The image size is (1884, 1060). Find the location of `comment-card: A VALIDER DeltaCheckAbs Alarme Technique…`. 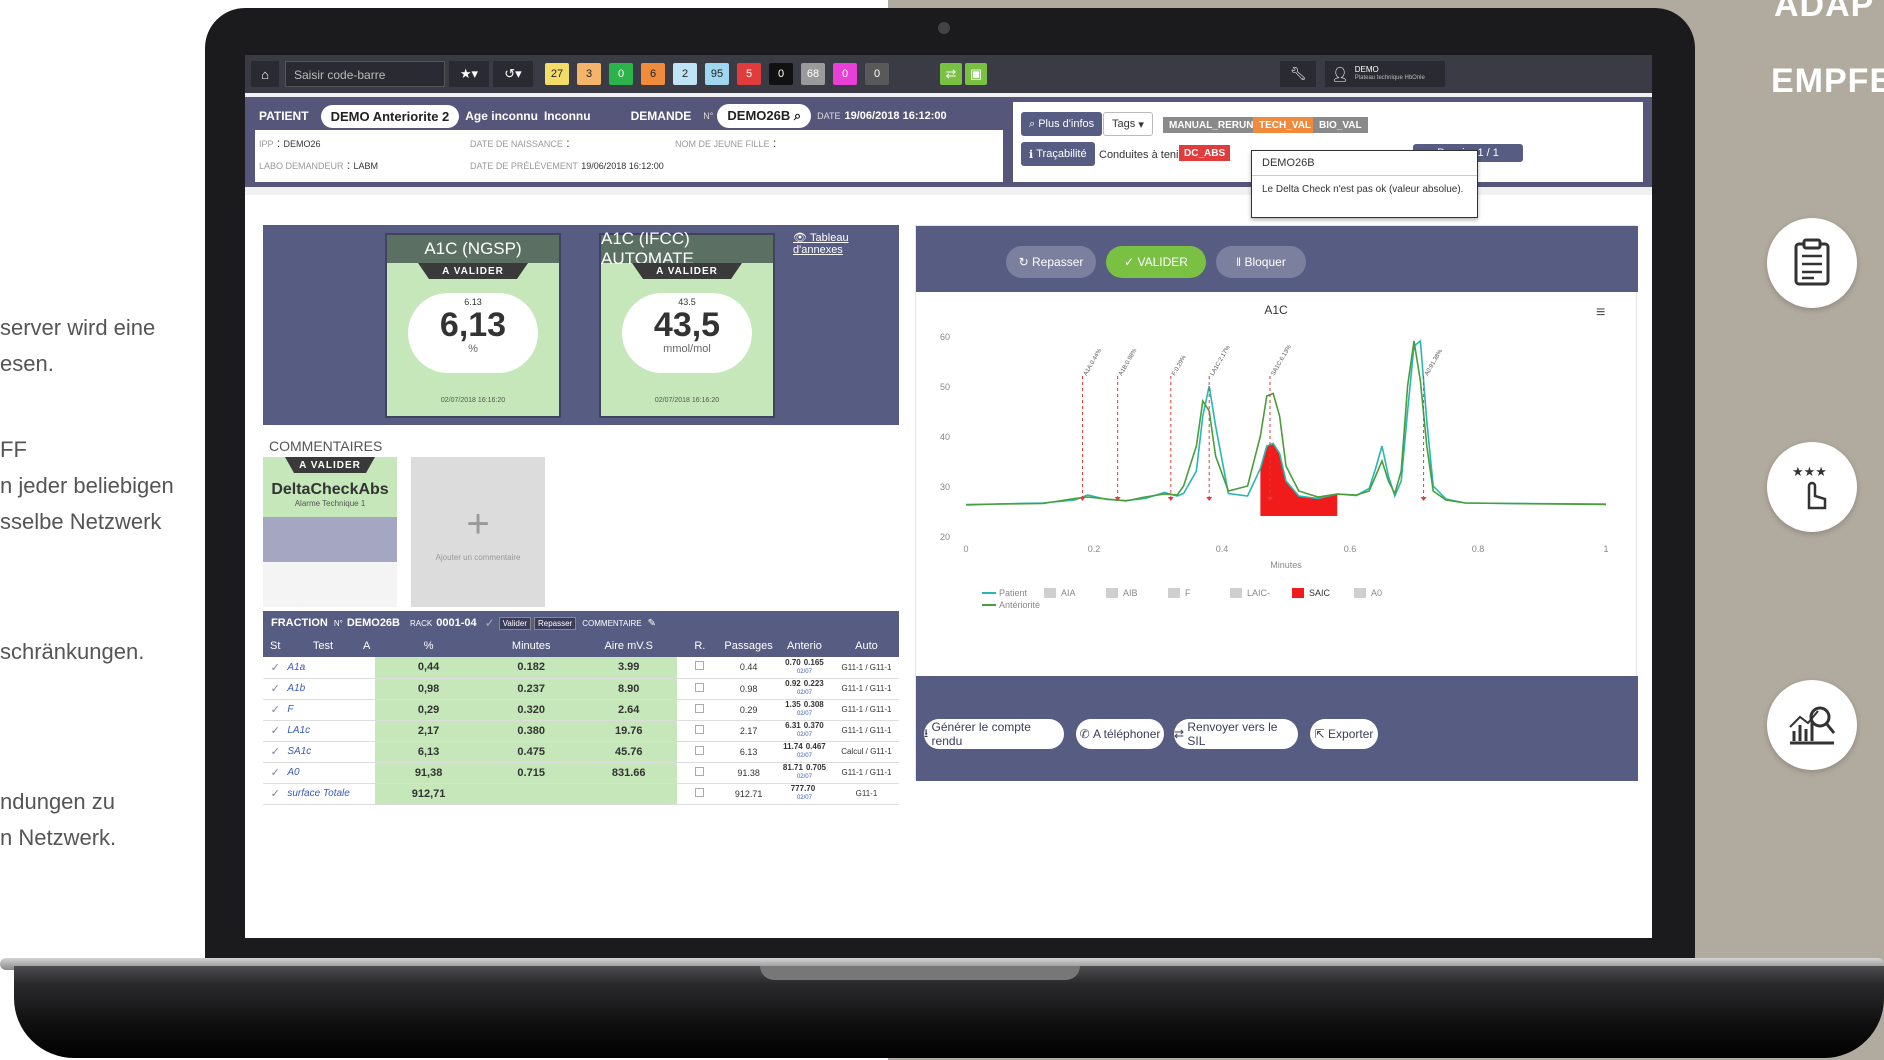

comment-card: A VALIDER DeltaCheckAbs Alarme Technique… is located at coordinates (330, 532).